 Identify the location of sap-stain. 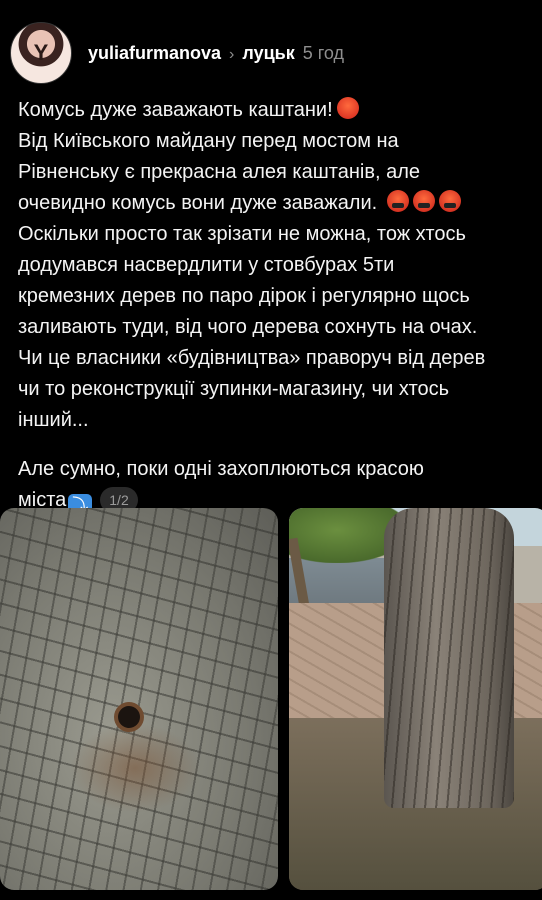
(135, 768).